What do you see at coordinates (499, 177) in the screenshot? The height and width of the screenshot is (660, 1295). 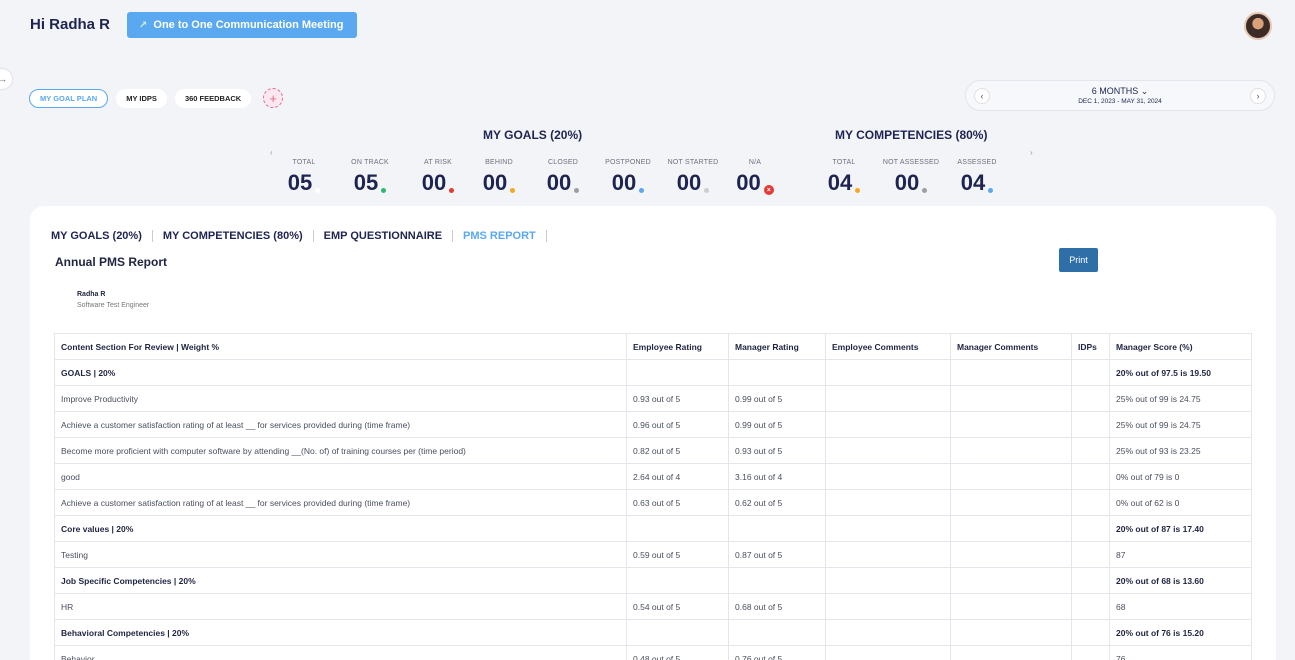 I see `goals-stat-behind: BEHIND 00` at bounding box center [499, 177].